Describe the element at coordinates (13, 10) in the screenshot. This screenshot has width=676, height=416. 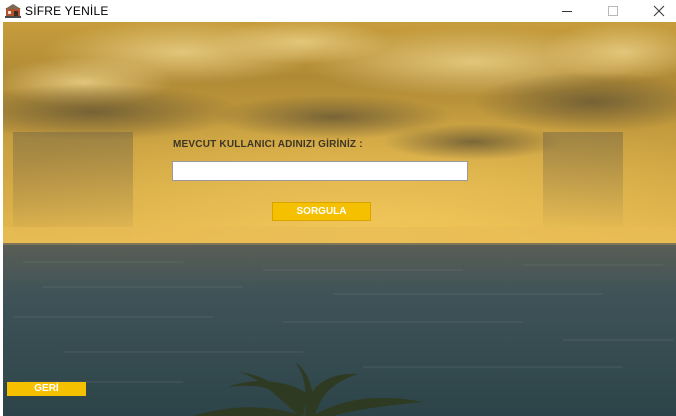
I see `app-icon` at that location.